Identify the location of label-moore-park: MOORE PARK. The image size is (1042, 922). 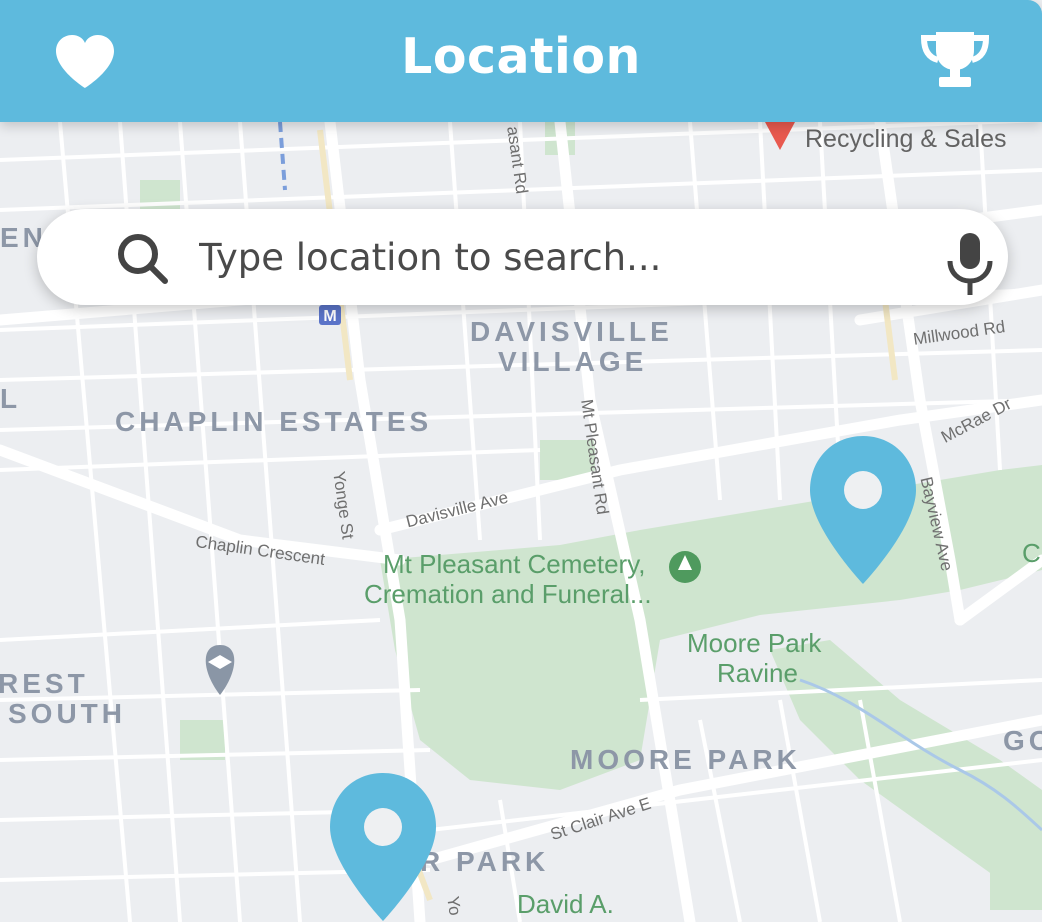
(685, 759).